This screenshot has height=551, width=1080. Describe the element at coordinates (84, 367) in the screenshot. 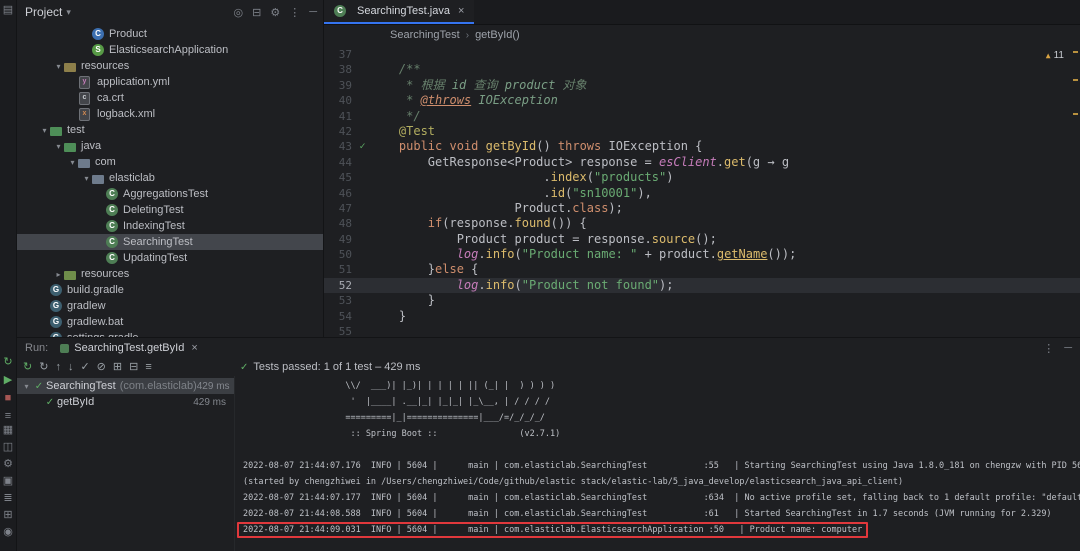

I see `show-passed-icon: ✓` at that location.